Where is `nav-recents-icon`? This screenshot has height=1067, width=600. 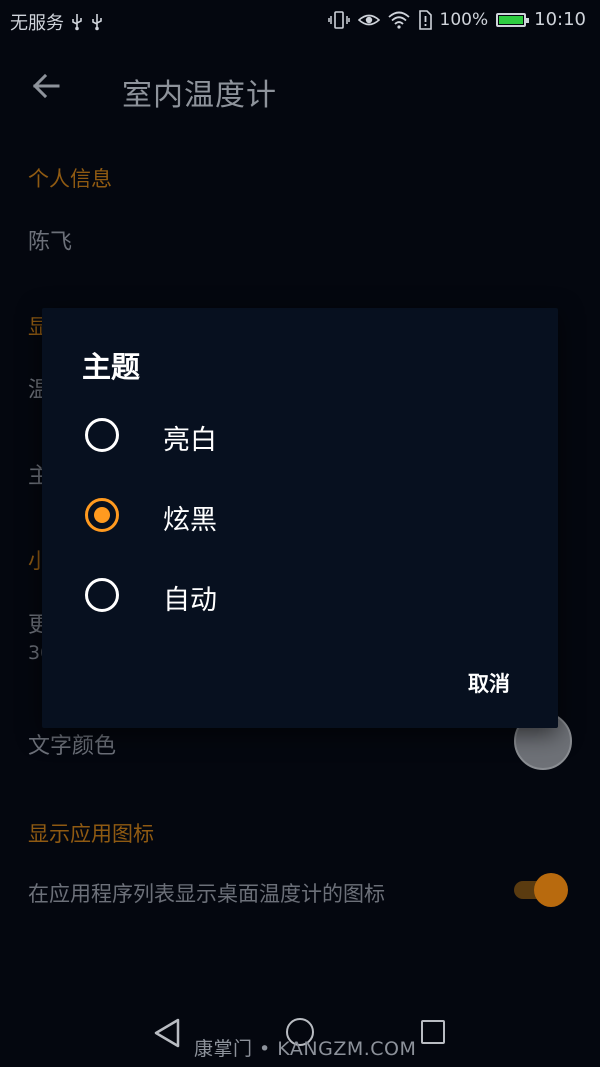 nav-recents-icon is located at coordinates (433, 1032).